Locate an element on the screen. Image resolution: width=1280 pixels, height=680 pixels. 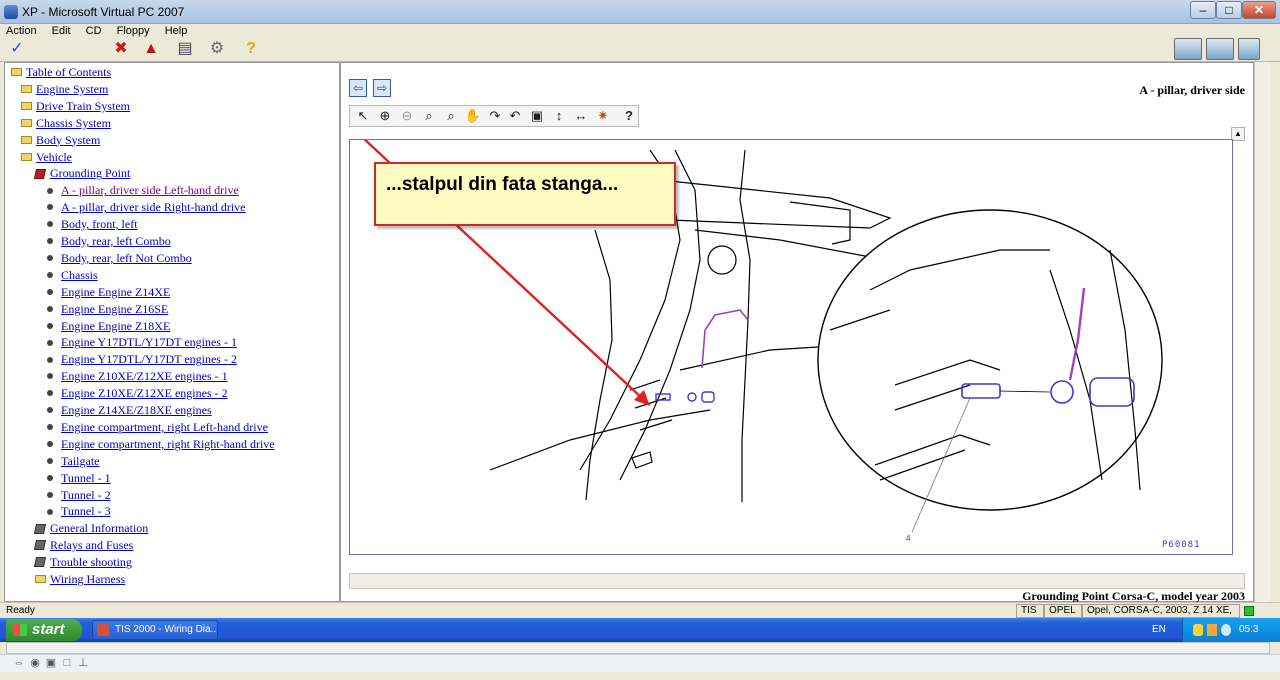
tree-item-label: Drive Train System is located at coordinates (83, 106).